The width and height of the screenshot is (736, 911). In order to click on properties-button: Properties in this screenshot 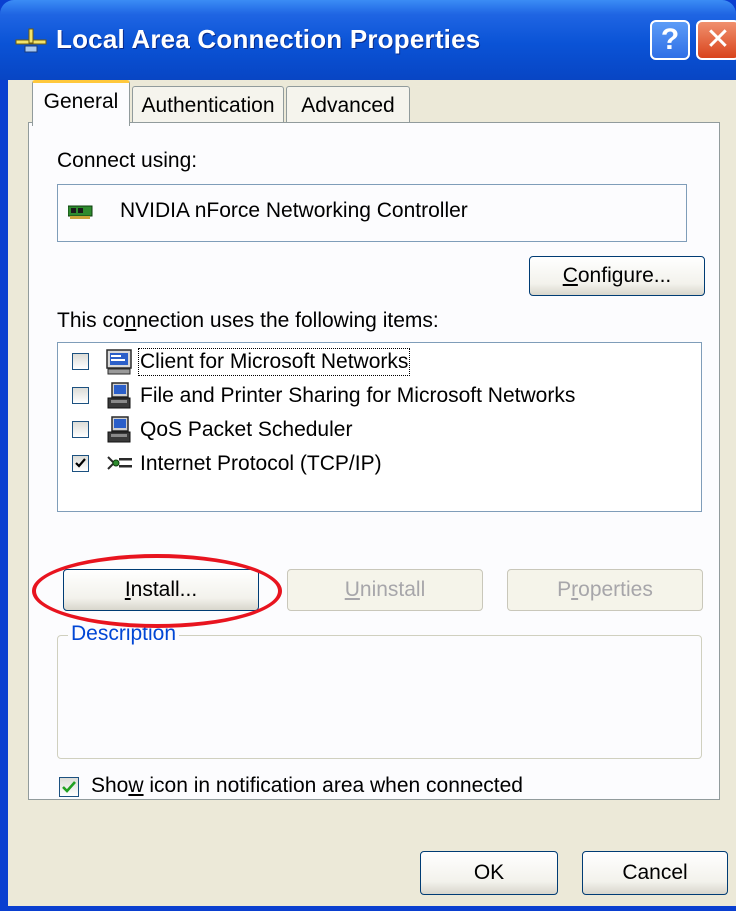, I will do `click(605, 590)`.